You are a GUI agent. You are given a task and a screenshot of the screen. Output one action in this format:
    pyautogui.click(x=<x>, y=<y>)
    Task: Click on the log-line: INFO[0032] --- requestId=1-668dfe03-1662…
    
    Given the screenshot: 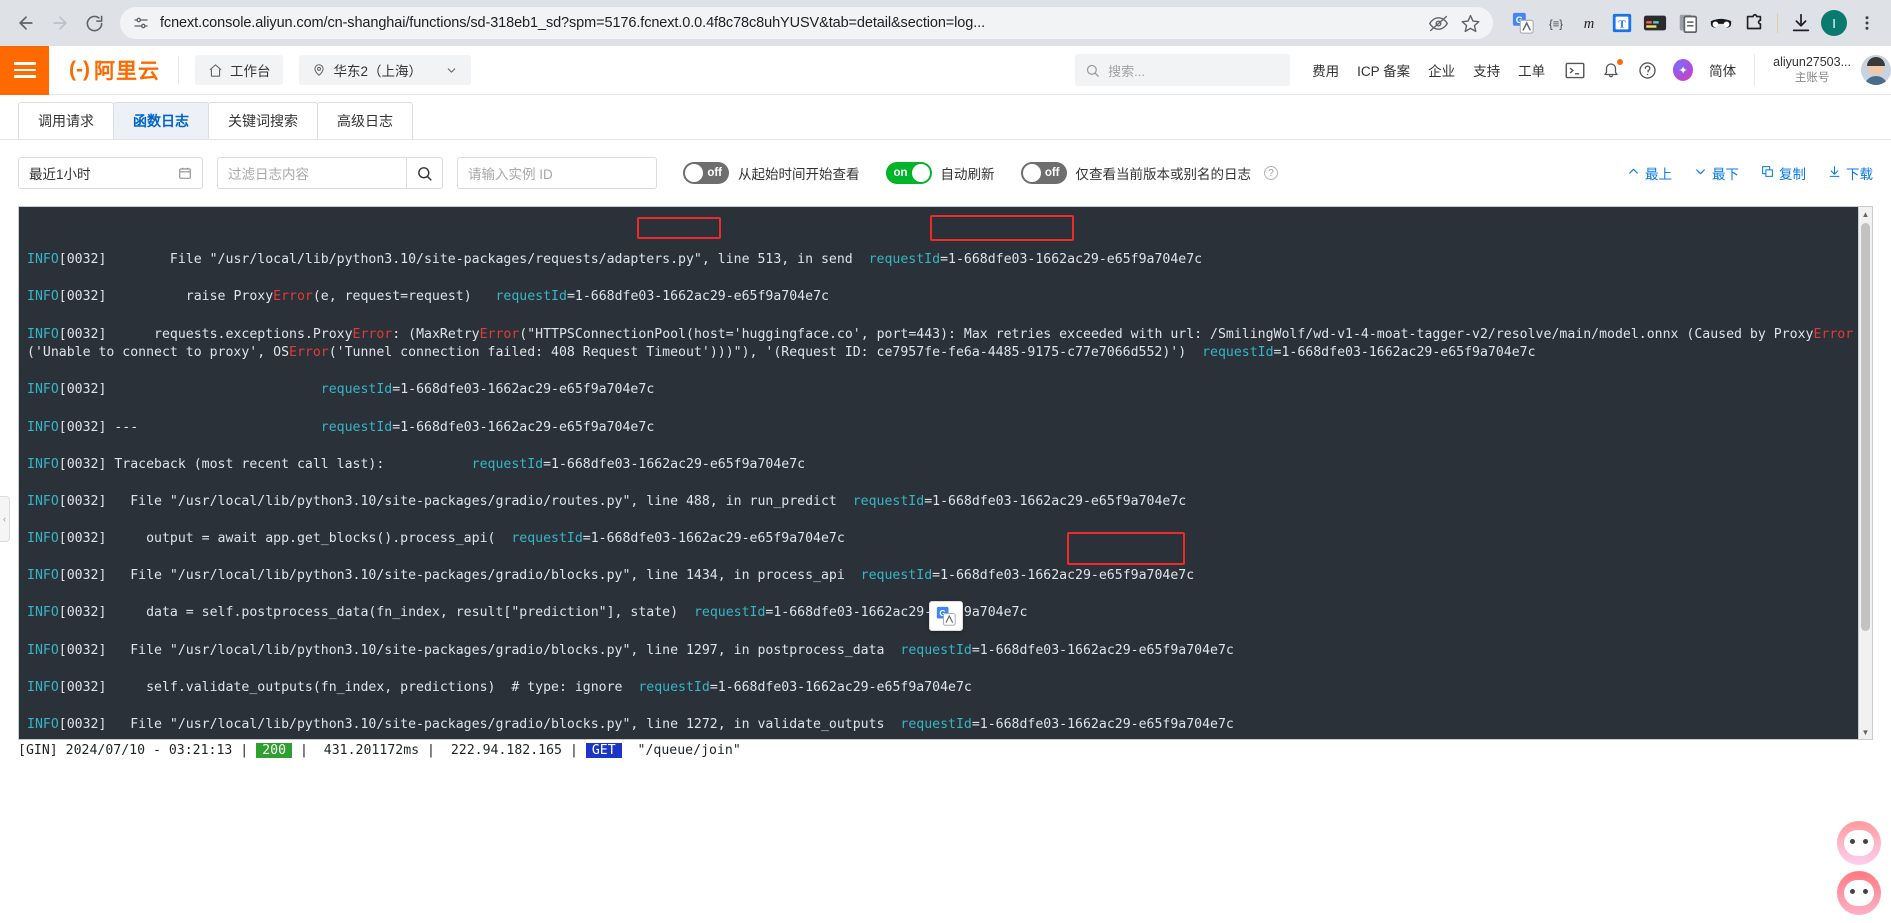 What is the action you would take?
    pyautogui.click(x=341, y=427)
    